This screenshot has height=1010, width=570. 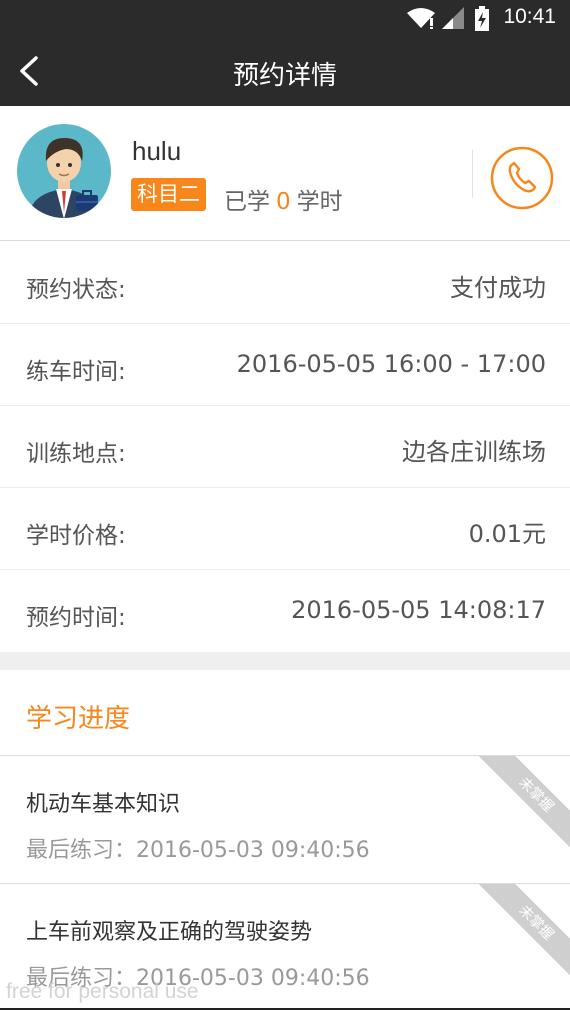 What do you see at coordinates (102, 991) in the screenshot?
I see `watermark: free for personal use` at bounding box center [102, 991].